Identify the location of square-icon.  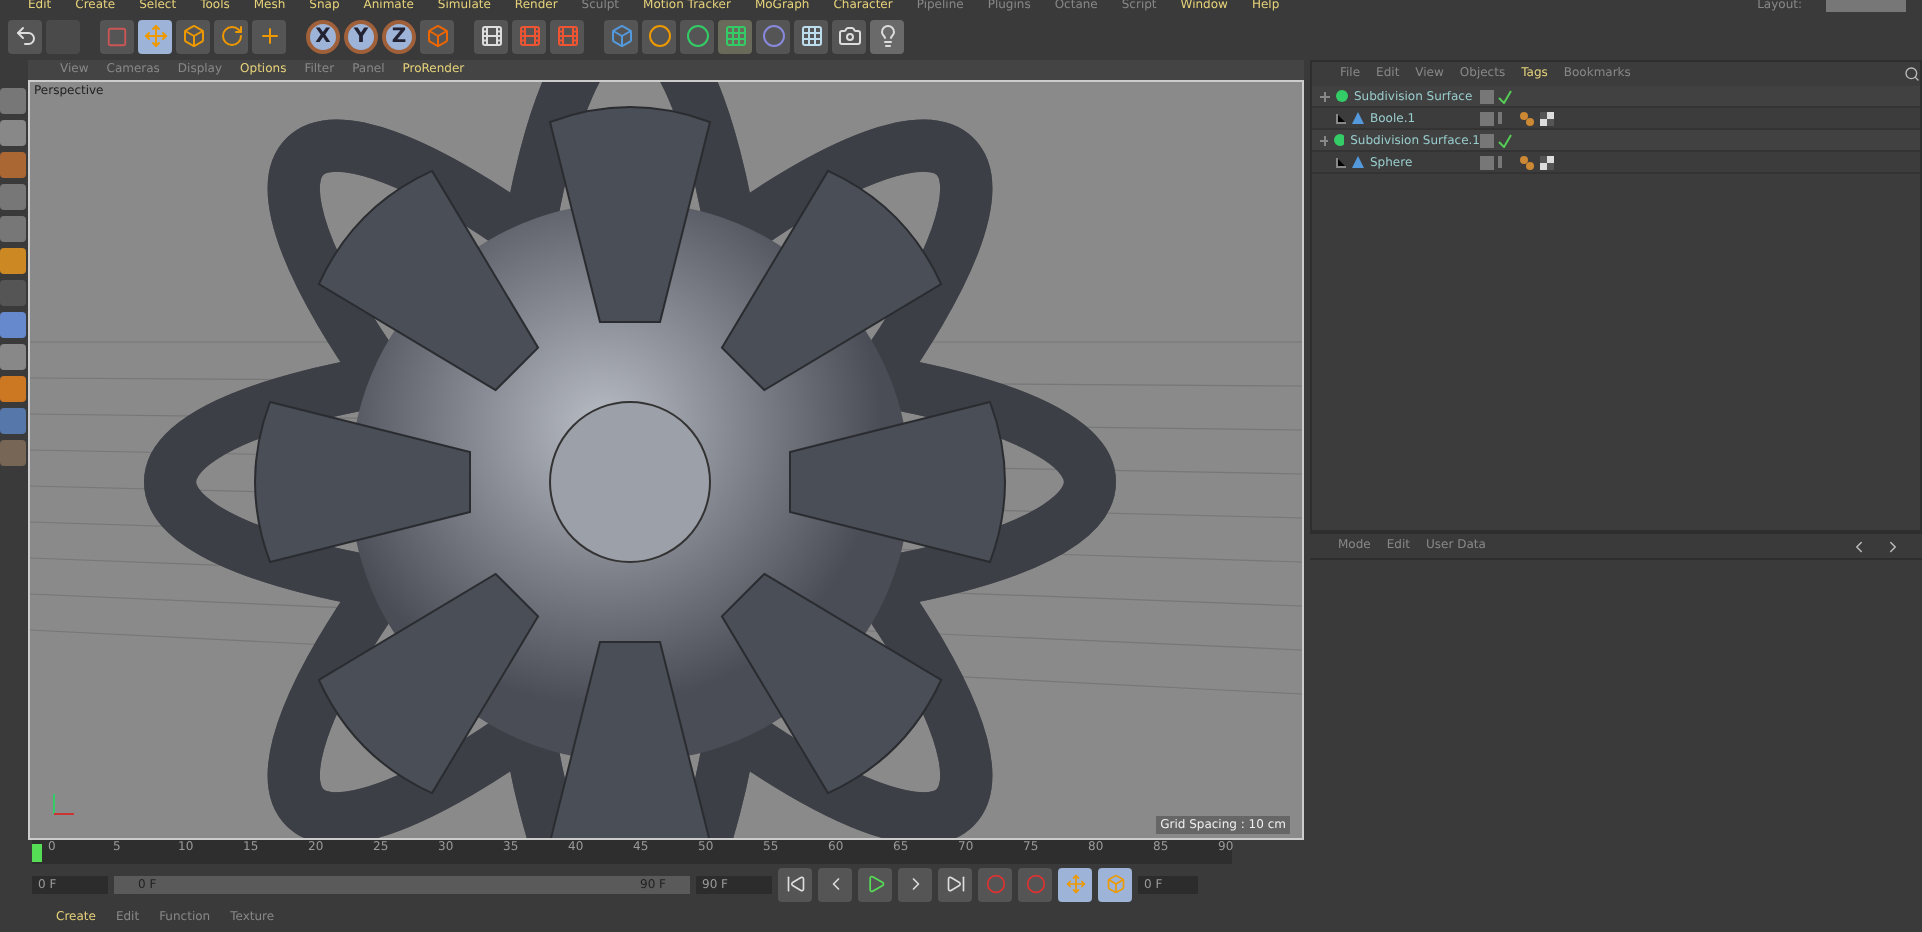
(117, 36).